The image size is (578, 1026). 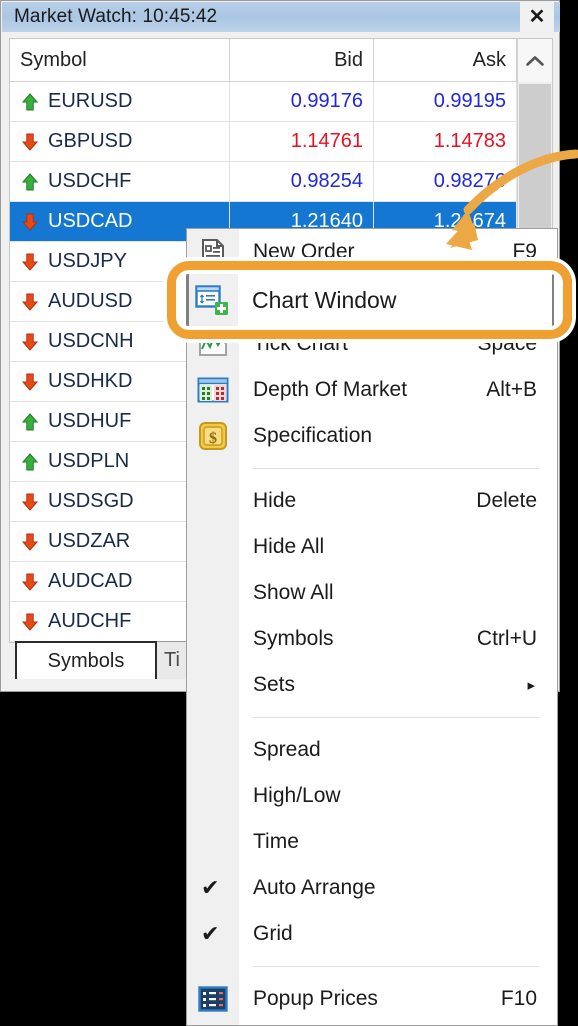 I want to click on popup-prices-icon, so click(x=213, y=999).